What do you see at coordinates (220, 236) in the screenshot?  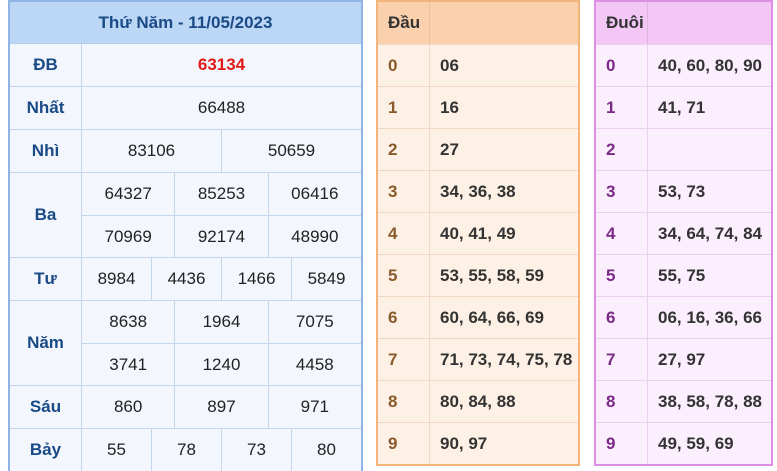 I see `prize-number: 92174` at bounding box center [220, 236].